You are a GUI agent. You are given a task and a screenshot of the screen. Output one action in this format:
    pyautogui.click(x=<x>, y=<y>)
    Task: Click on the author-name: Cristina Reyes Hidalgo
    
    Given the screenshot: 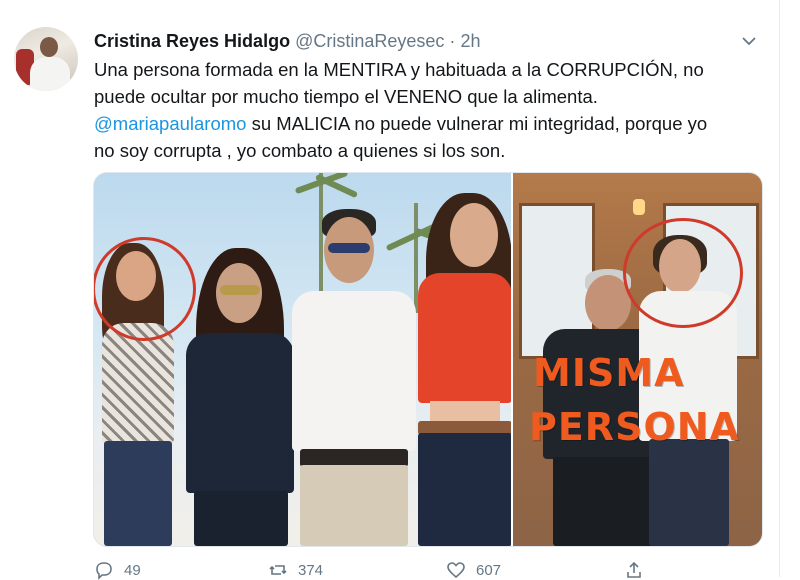 What is the action you would take?
    pyautogui.click(x=192, y=41)
    